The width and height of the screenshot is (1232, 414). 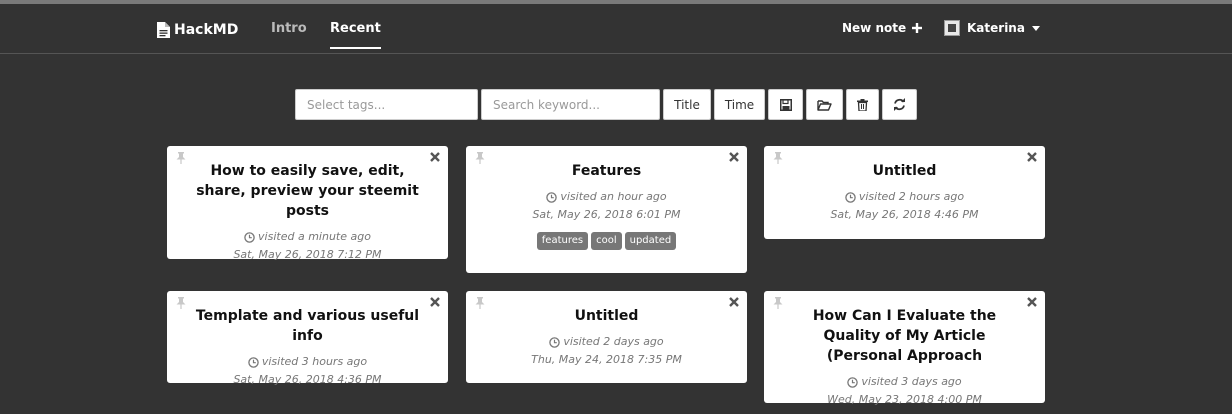 What do you see at coordinates (904, 214) in the screenshot?
I see `note-date: Sat, May 26, 2018 4:46 PM` at bounding box center [904, 214].